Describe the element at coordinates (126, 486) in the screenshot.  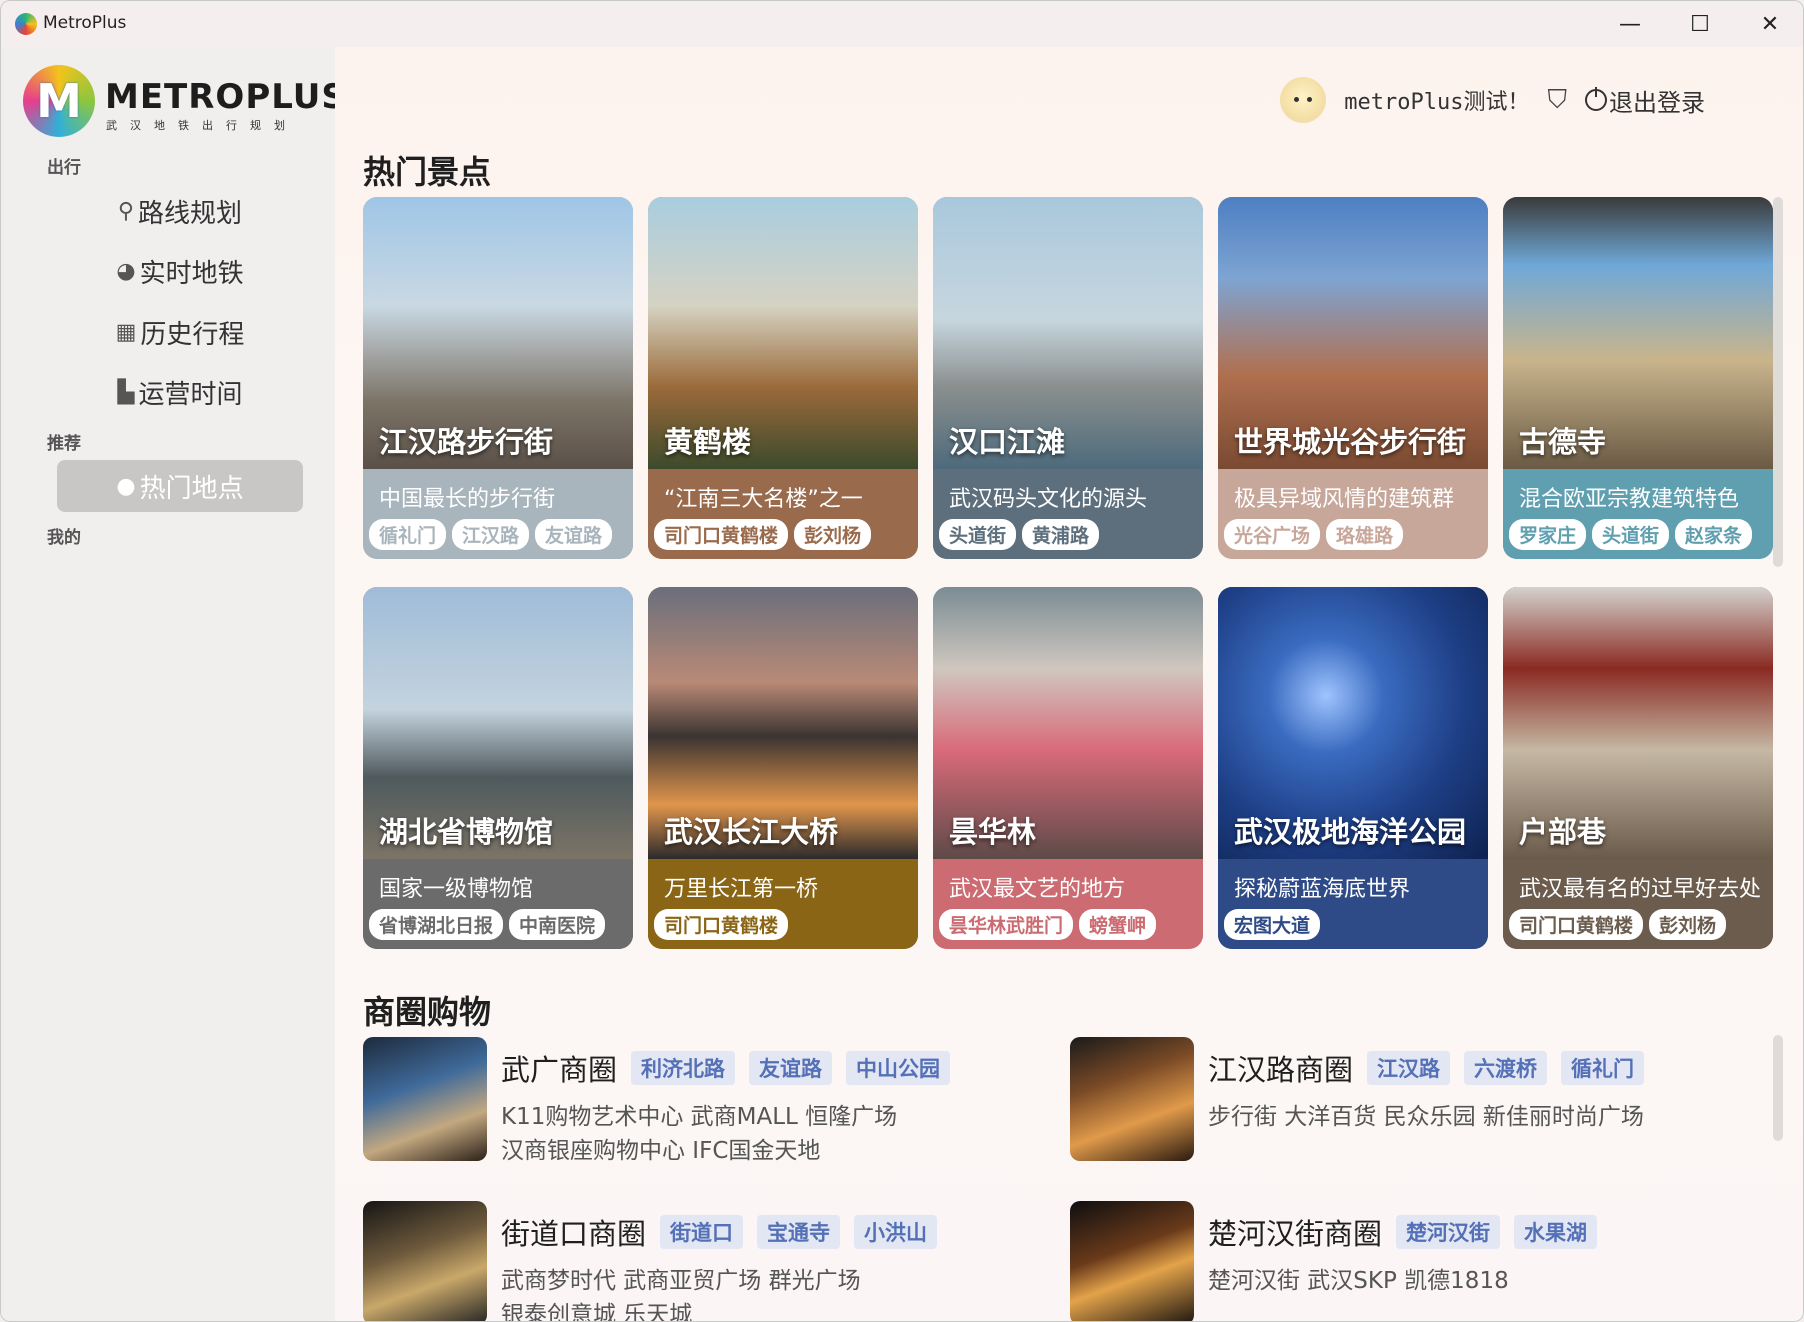
I see `fire-icon: ●` at that location.